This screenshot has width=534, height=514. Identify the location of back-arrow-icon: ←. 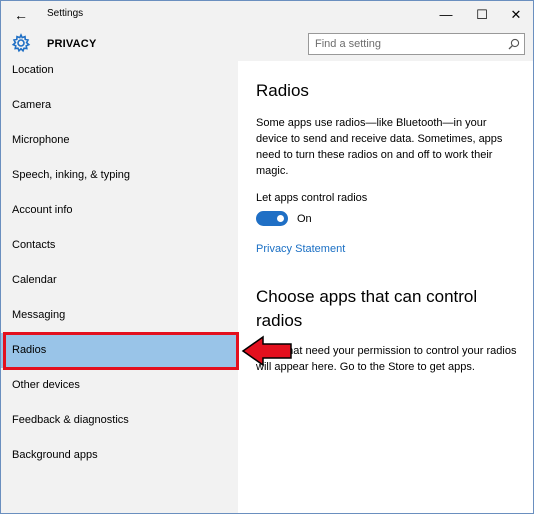
(21, 15).